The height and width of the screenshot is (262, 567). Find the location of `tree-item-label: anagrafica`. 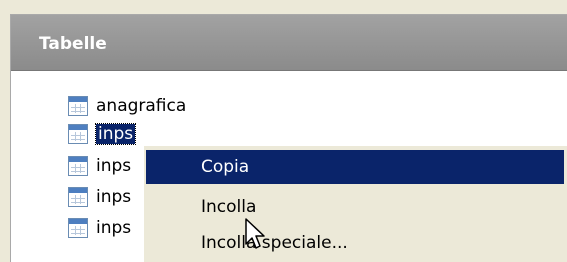

tree-item-label: anagrafica is located at coordinates (141, 106).